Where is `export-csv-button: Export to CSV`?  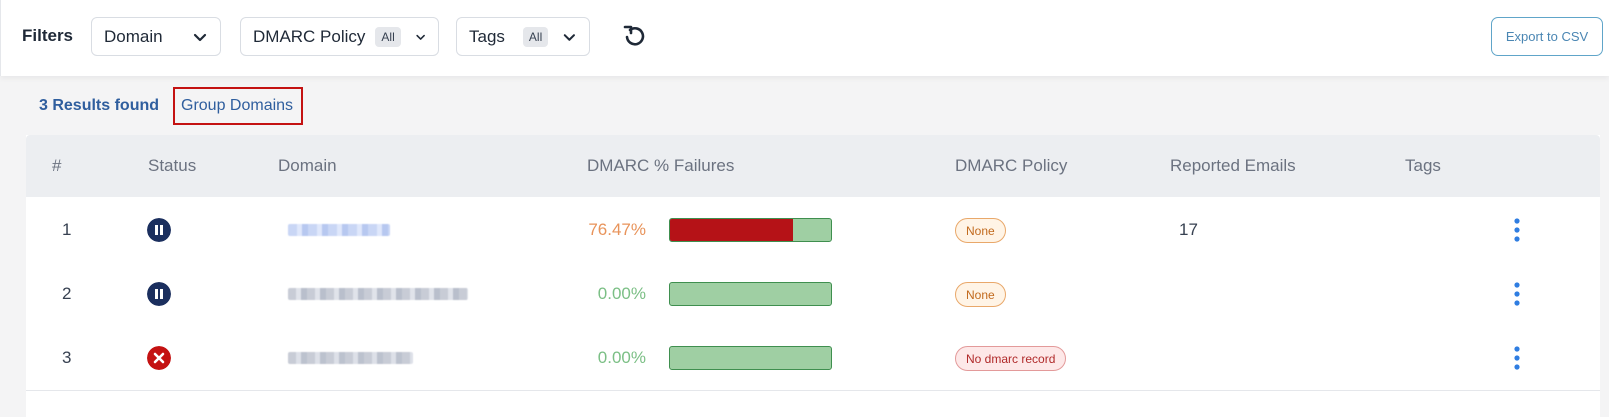 export-csv-button: Export to CSV is located at coordinates (1547, 36).